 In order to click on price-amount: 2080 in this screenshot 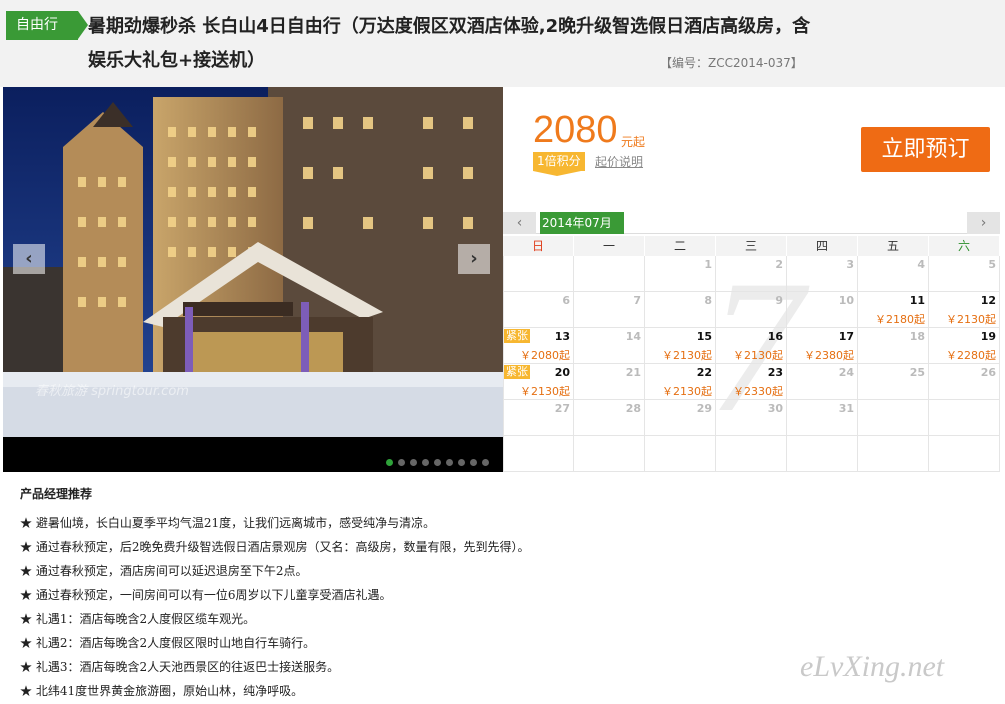, I will do `click(575, 130)`.